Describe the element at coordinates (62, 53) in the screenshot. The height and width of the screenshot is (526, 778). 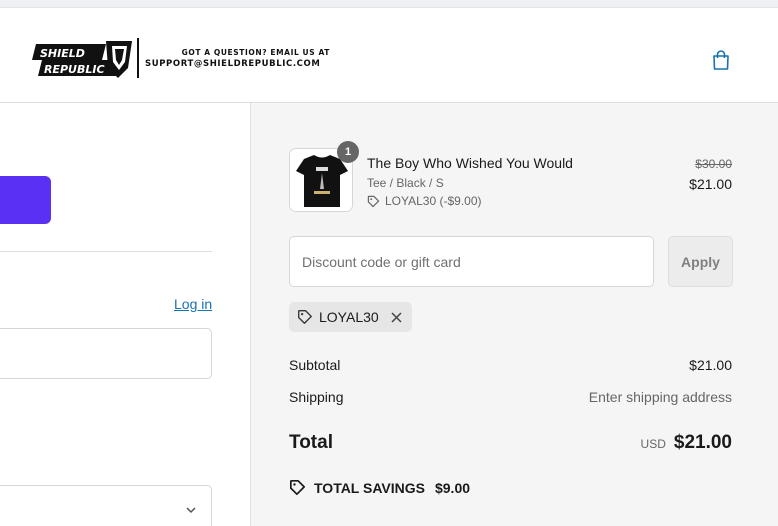
I see `svg-text: SHIELD` at that location.